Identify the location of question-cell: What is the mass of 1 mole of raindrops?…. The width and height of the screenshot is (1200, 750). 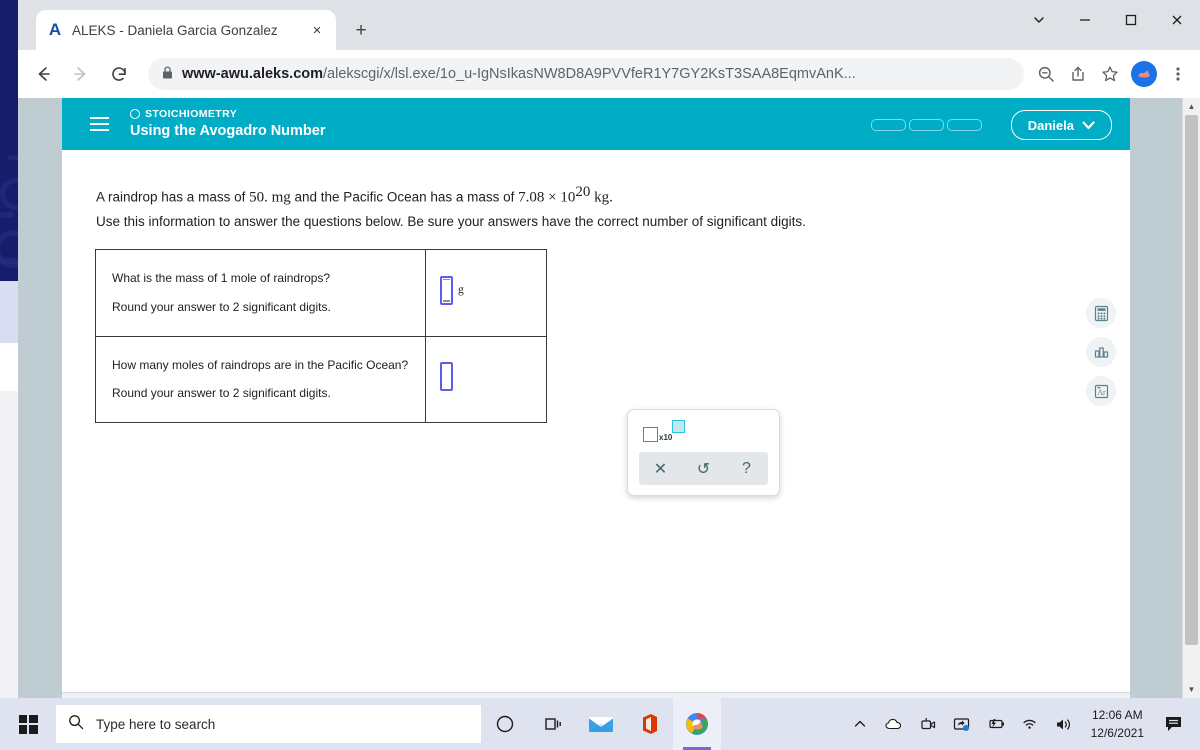
(260, 293).